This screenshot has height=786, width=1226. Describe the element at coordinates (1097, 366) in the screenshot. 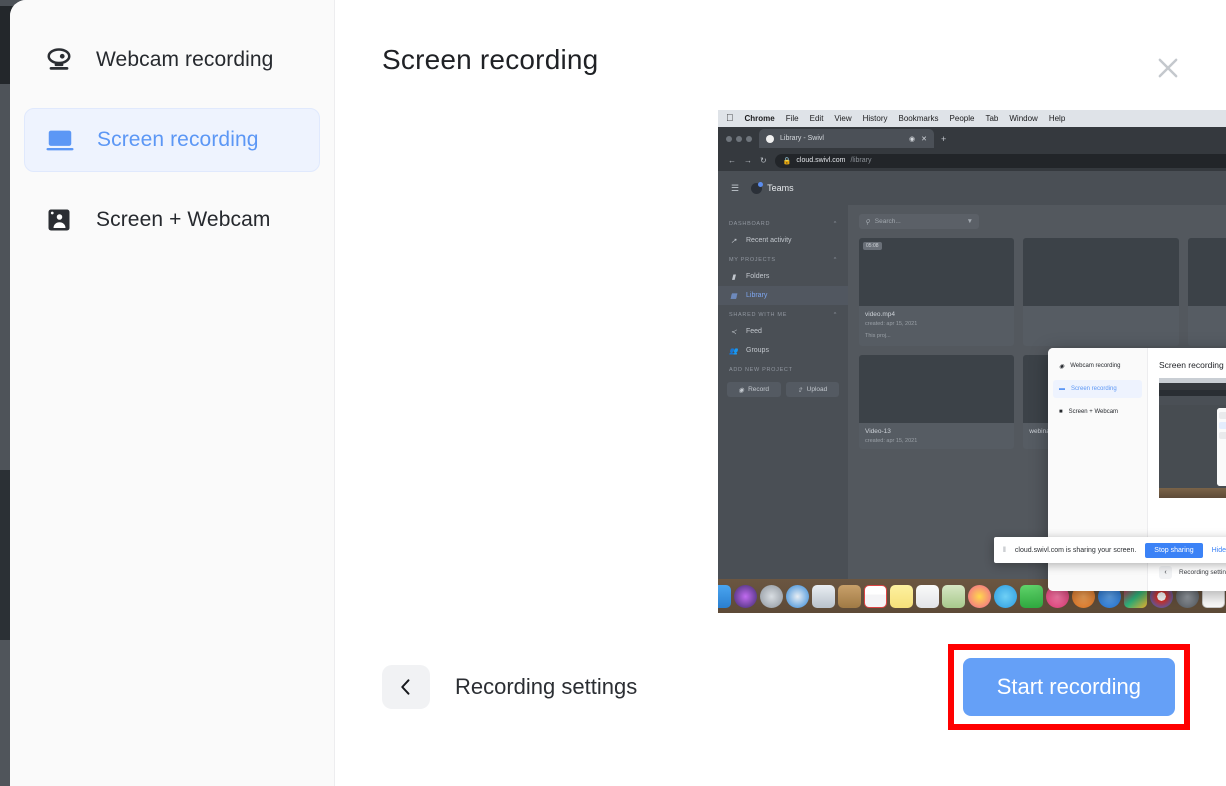

I see `nested-nav-item-webcam: ◉ Webcam recording` at that location.